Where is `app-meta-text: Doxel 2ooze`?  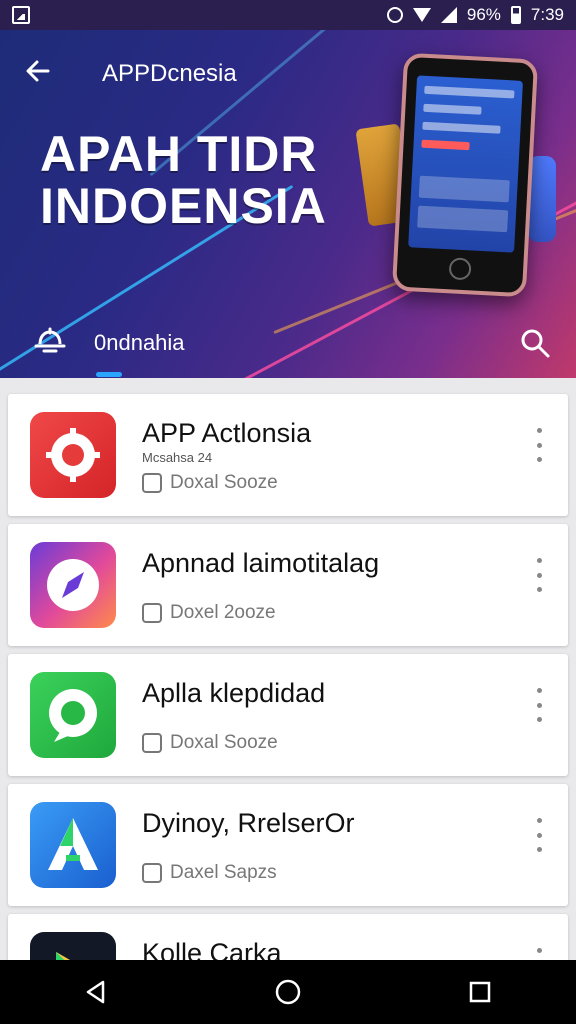 app-meta-text: Doxel 2ooze is located at coordinates (223, 612).